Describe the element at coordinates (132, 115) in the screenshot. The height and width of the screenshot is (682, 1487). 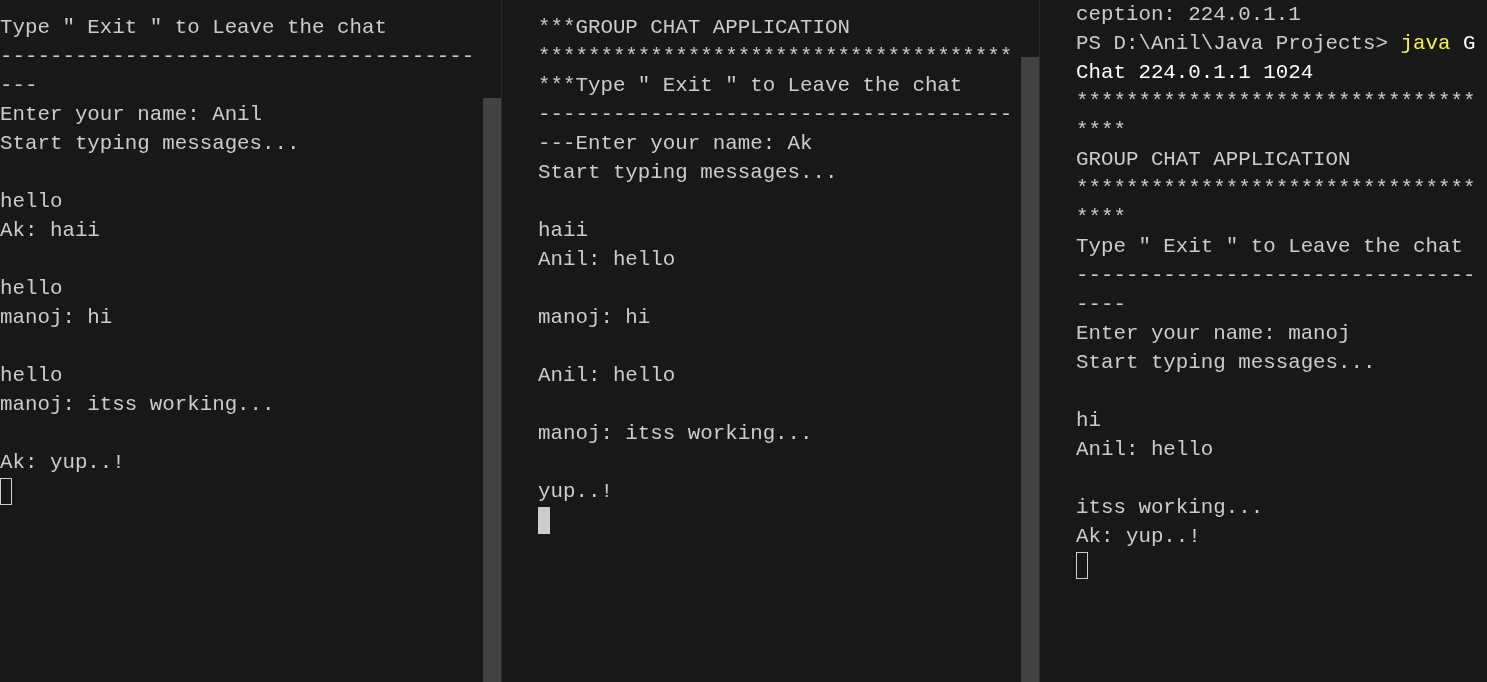
I see `terminal-line: Enter your name: Anil` at that location.